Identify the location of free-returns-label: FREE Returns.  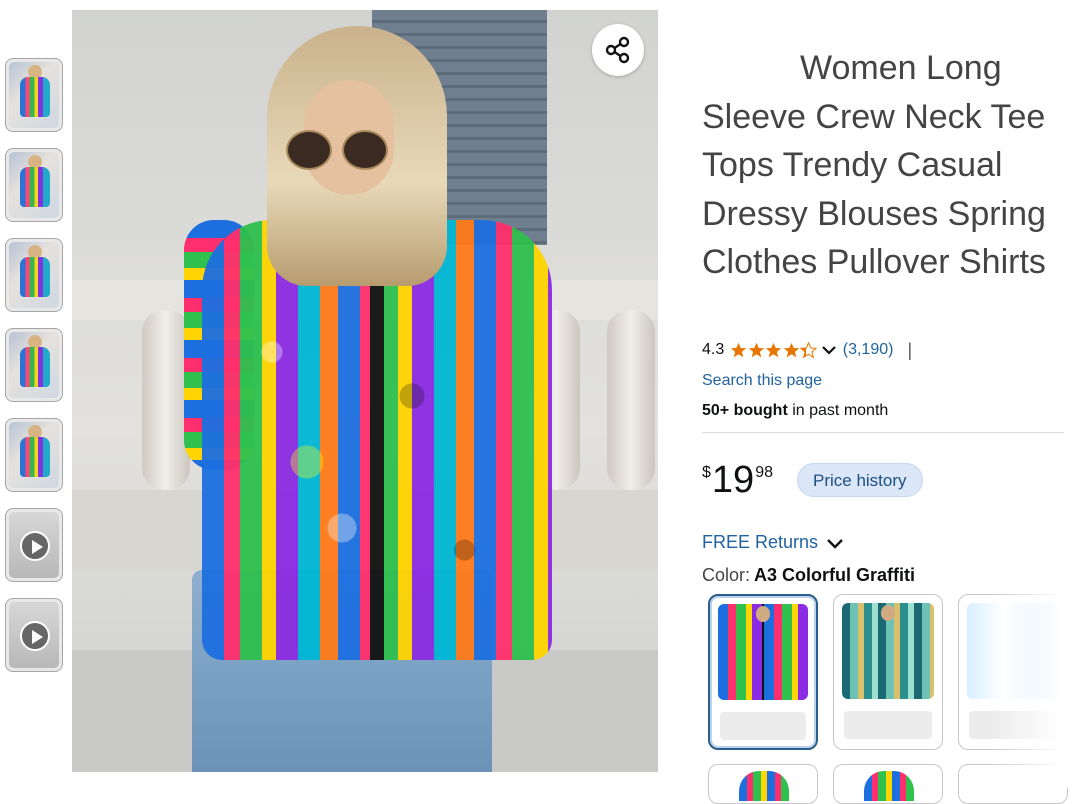
(760, 542).